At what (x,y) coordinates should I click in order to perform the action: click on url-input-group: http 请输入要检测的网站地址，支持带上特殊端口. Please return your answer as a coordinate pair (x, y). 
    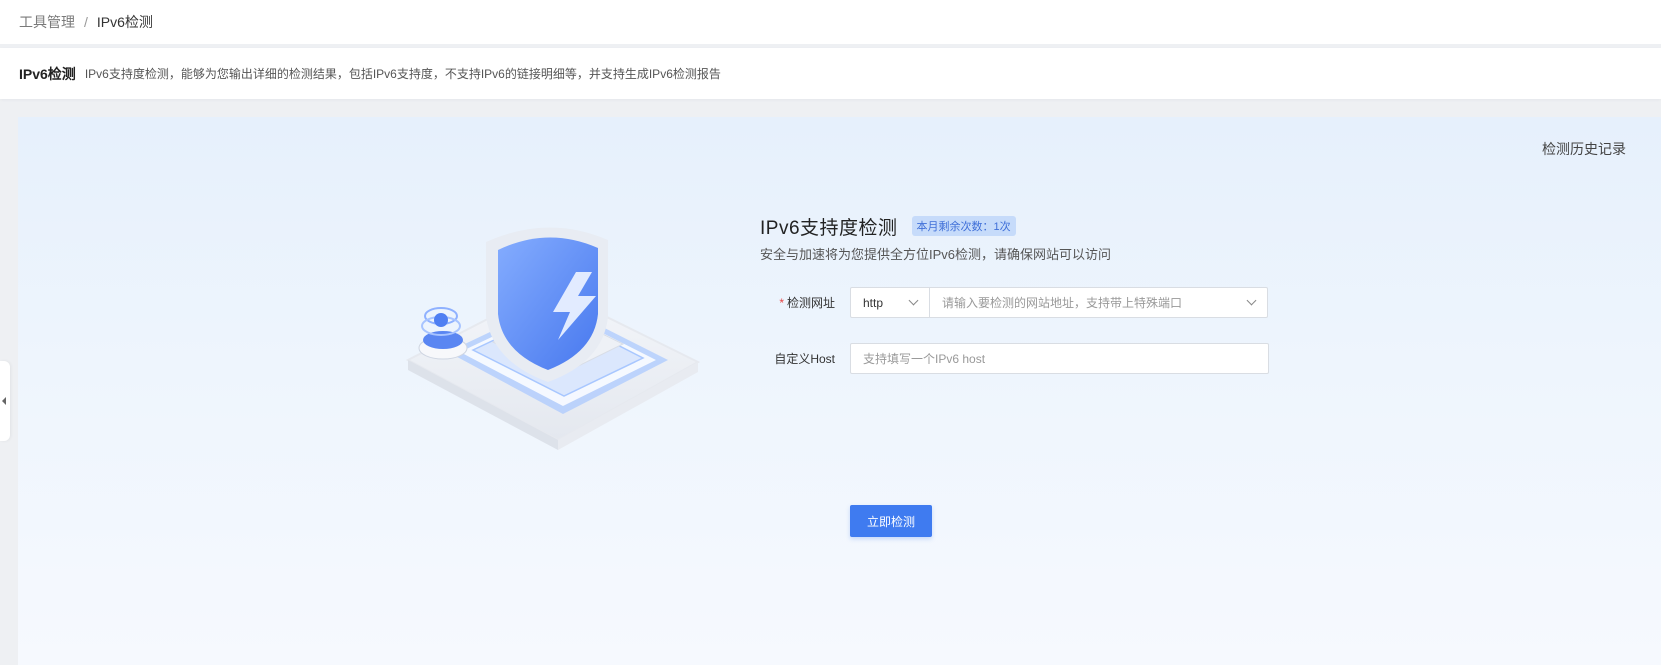
    Looking at the image, I should click on (1059, 302).